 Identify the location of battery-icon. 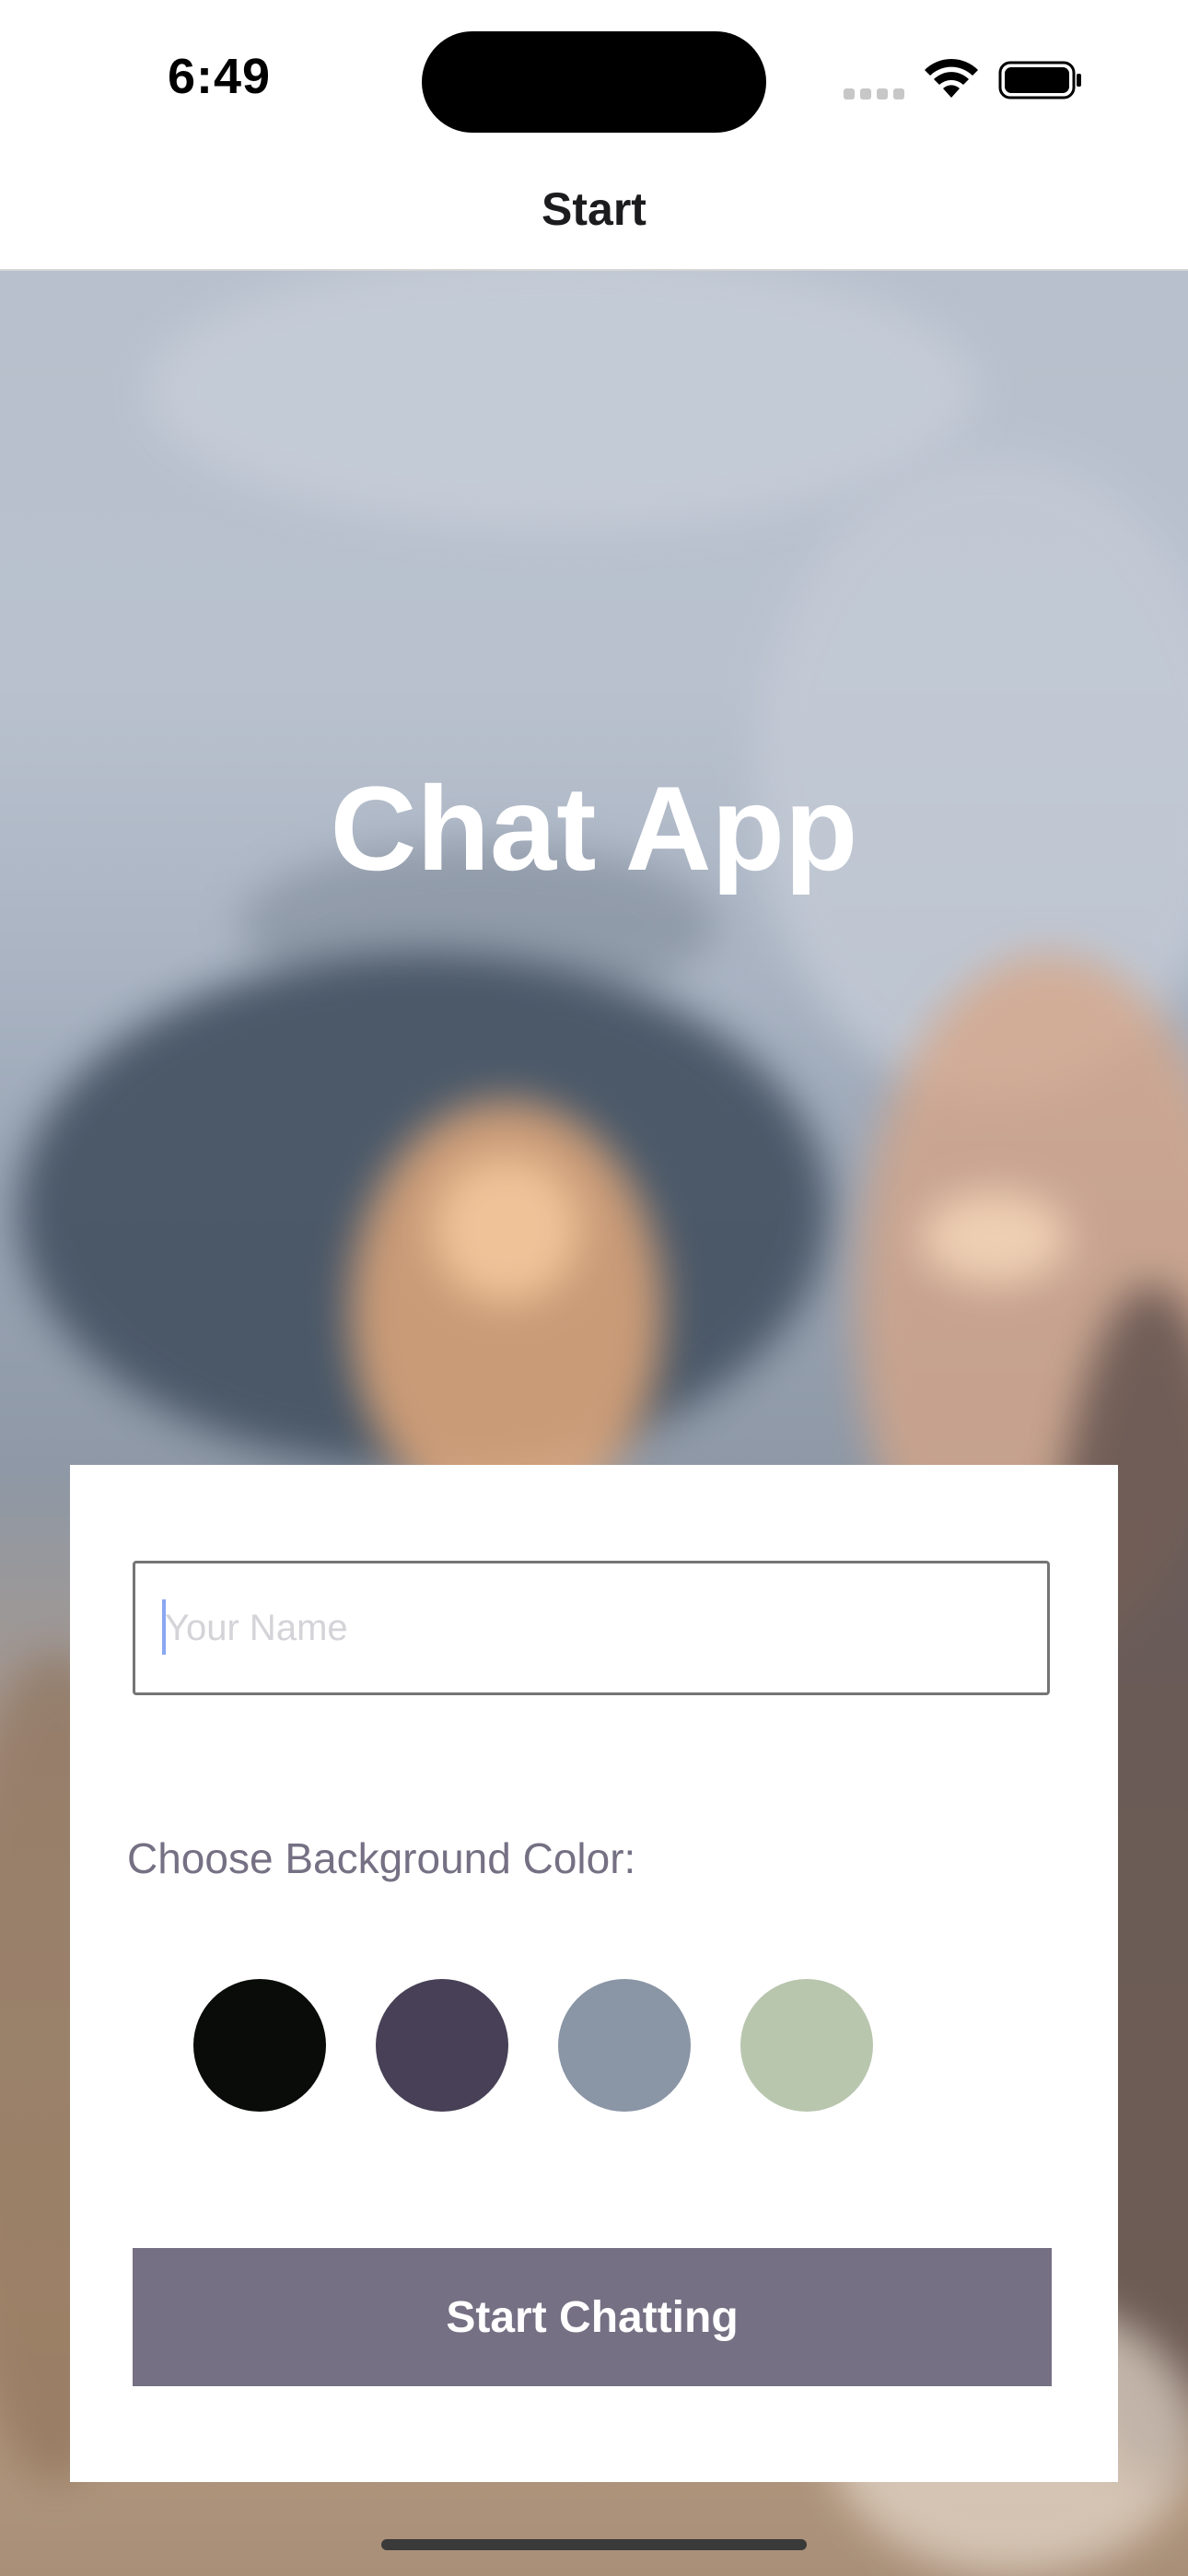
(1039, 80).